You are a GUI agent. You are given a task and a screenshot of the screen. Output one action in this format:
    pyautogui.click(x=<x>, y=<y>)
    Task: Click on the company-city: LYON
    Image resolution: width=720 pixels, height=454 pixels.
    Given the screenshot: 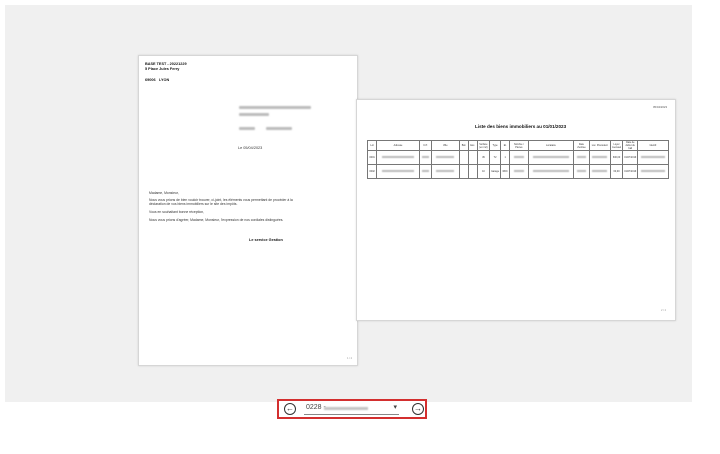 What is the action you would take?
    pyautogui.click(x=164, y=80)
    